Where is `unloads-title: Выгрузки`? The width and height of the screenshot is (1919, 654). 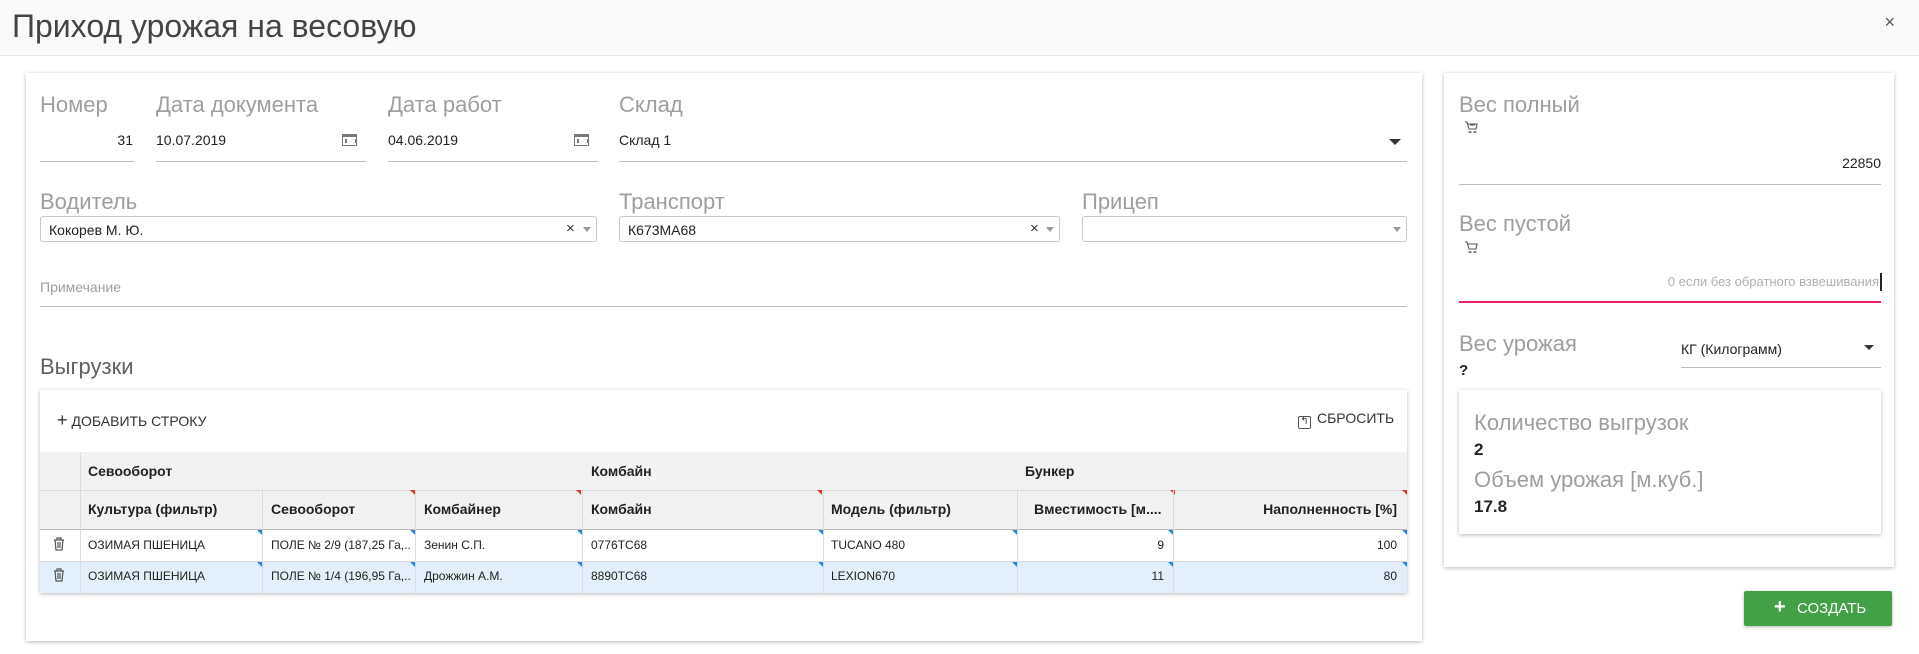 unloads-title: Выгрузки is located at coordinates (87, 366).